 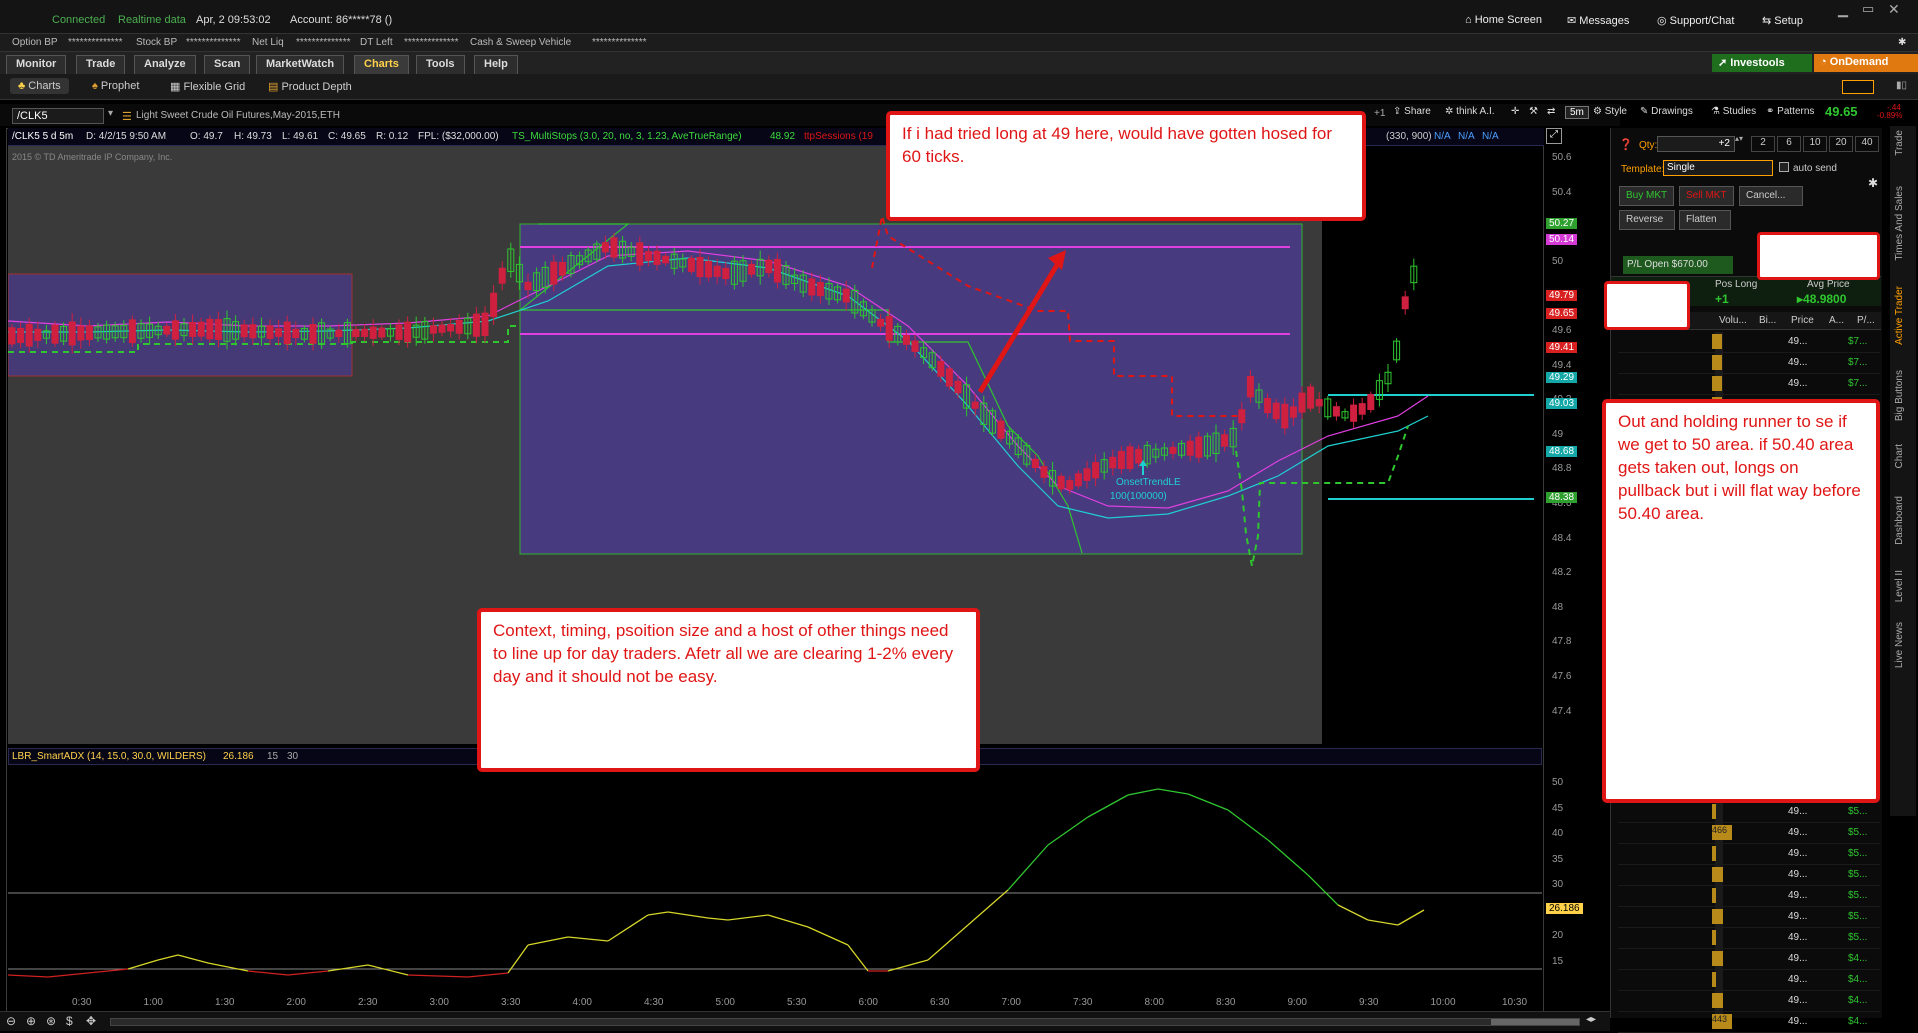 I want to click on tab-trade: Trade, so click(x=101, y=64).